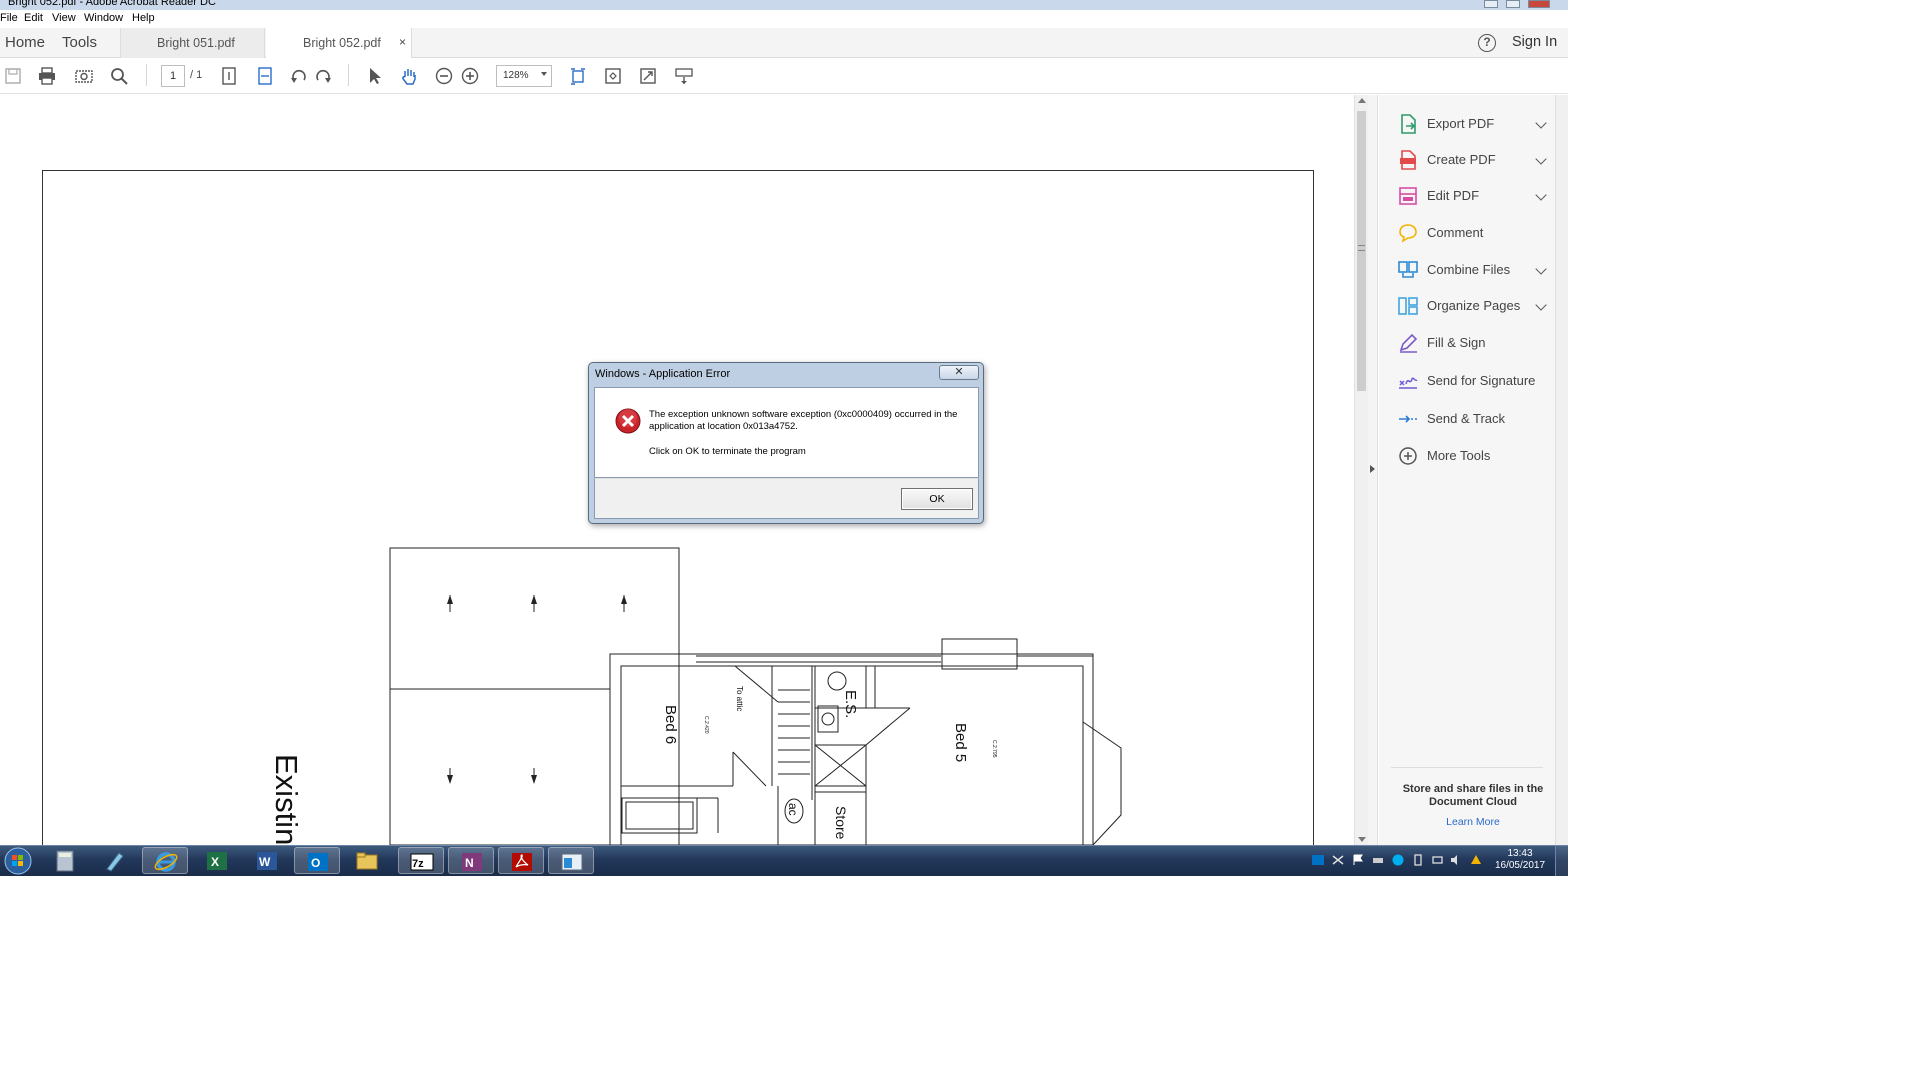 This screenshot has width=1913, height=1069. I want to click on tool-label: Send & Track, so click(1466, 418).